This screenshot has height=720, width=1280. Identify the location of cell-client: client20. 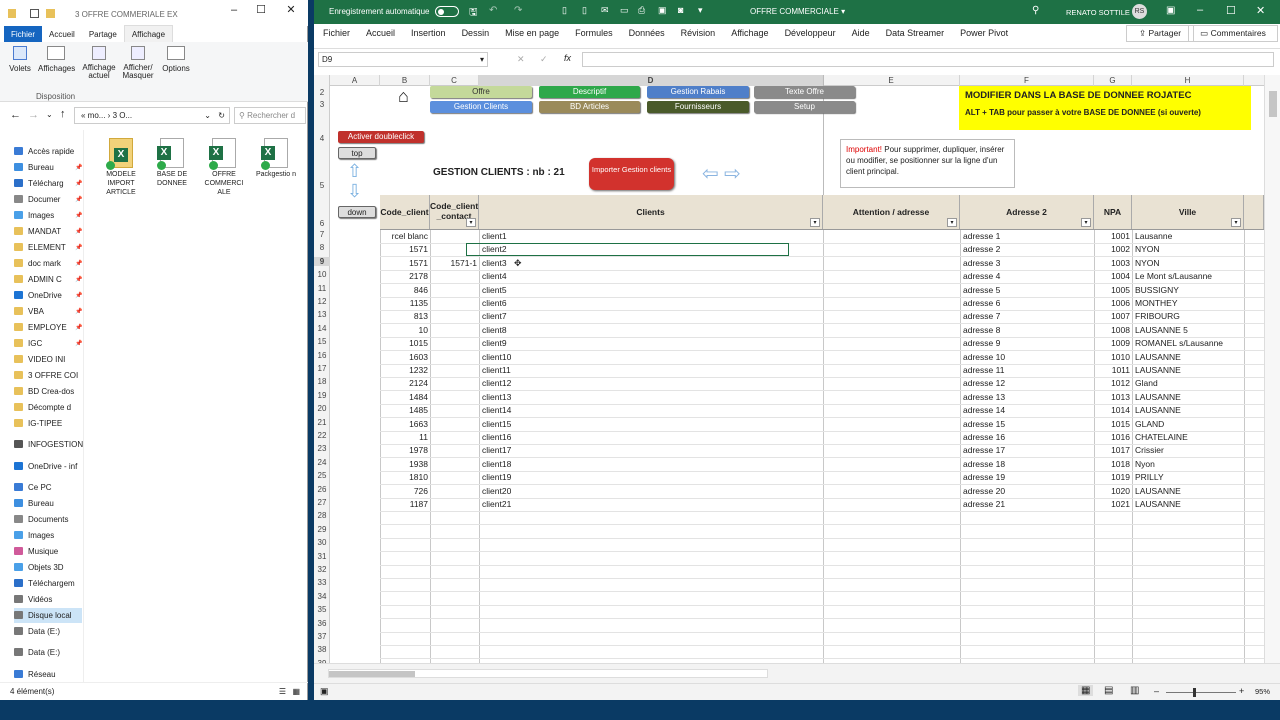
(650, 491).